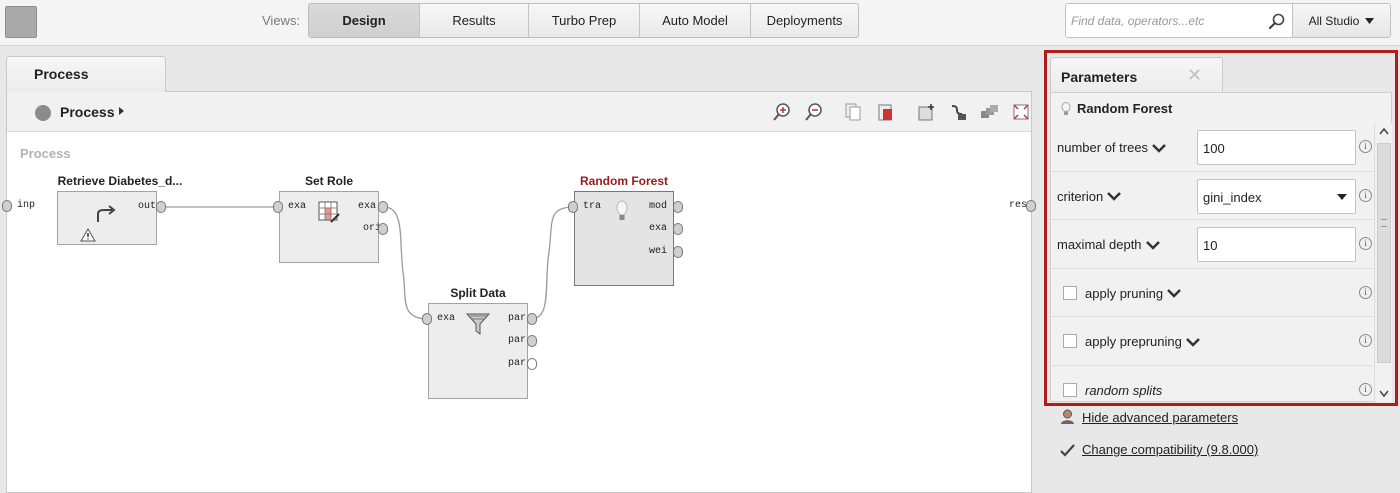 Image resolution: width=1400 pixels, height=493 pixels. I want to click on param-row-apply-prepruning: apply prepruning i, so click(1212, 341).